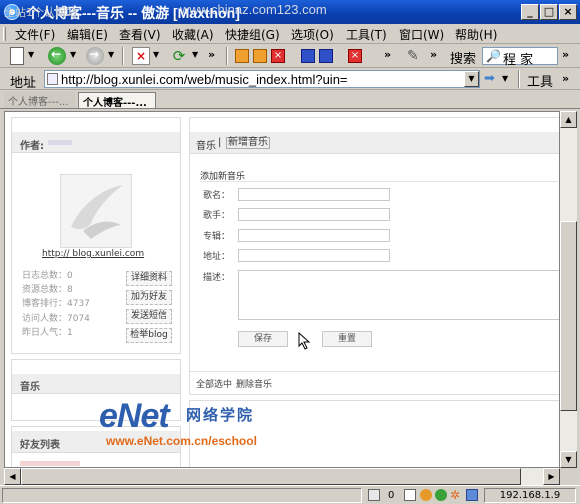  What do you see at coordinates (4, 34) in the screenshot?
I see `menu-grip` at bounding box center [4, 34].